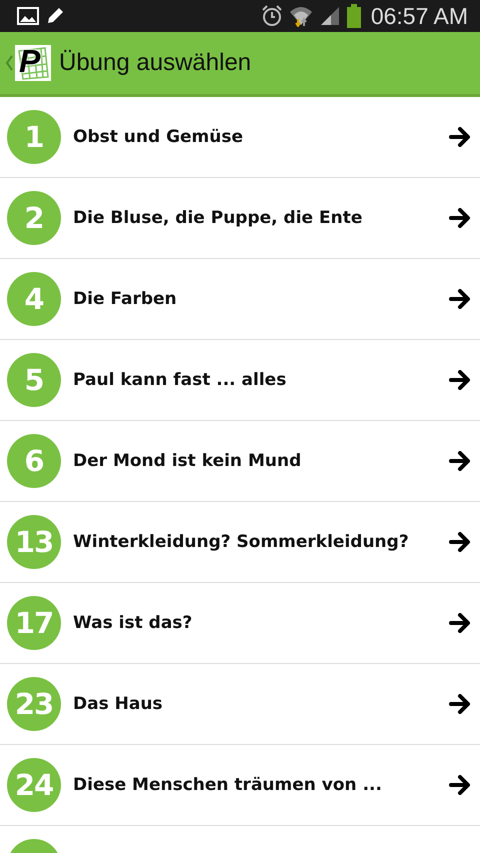  I want to click on exercise-title: Das Haus, so click(118, 704).